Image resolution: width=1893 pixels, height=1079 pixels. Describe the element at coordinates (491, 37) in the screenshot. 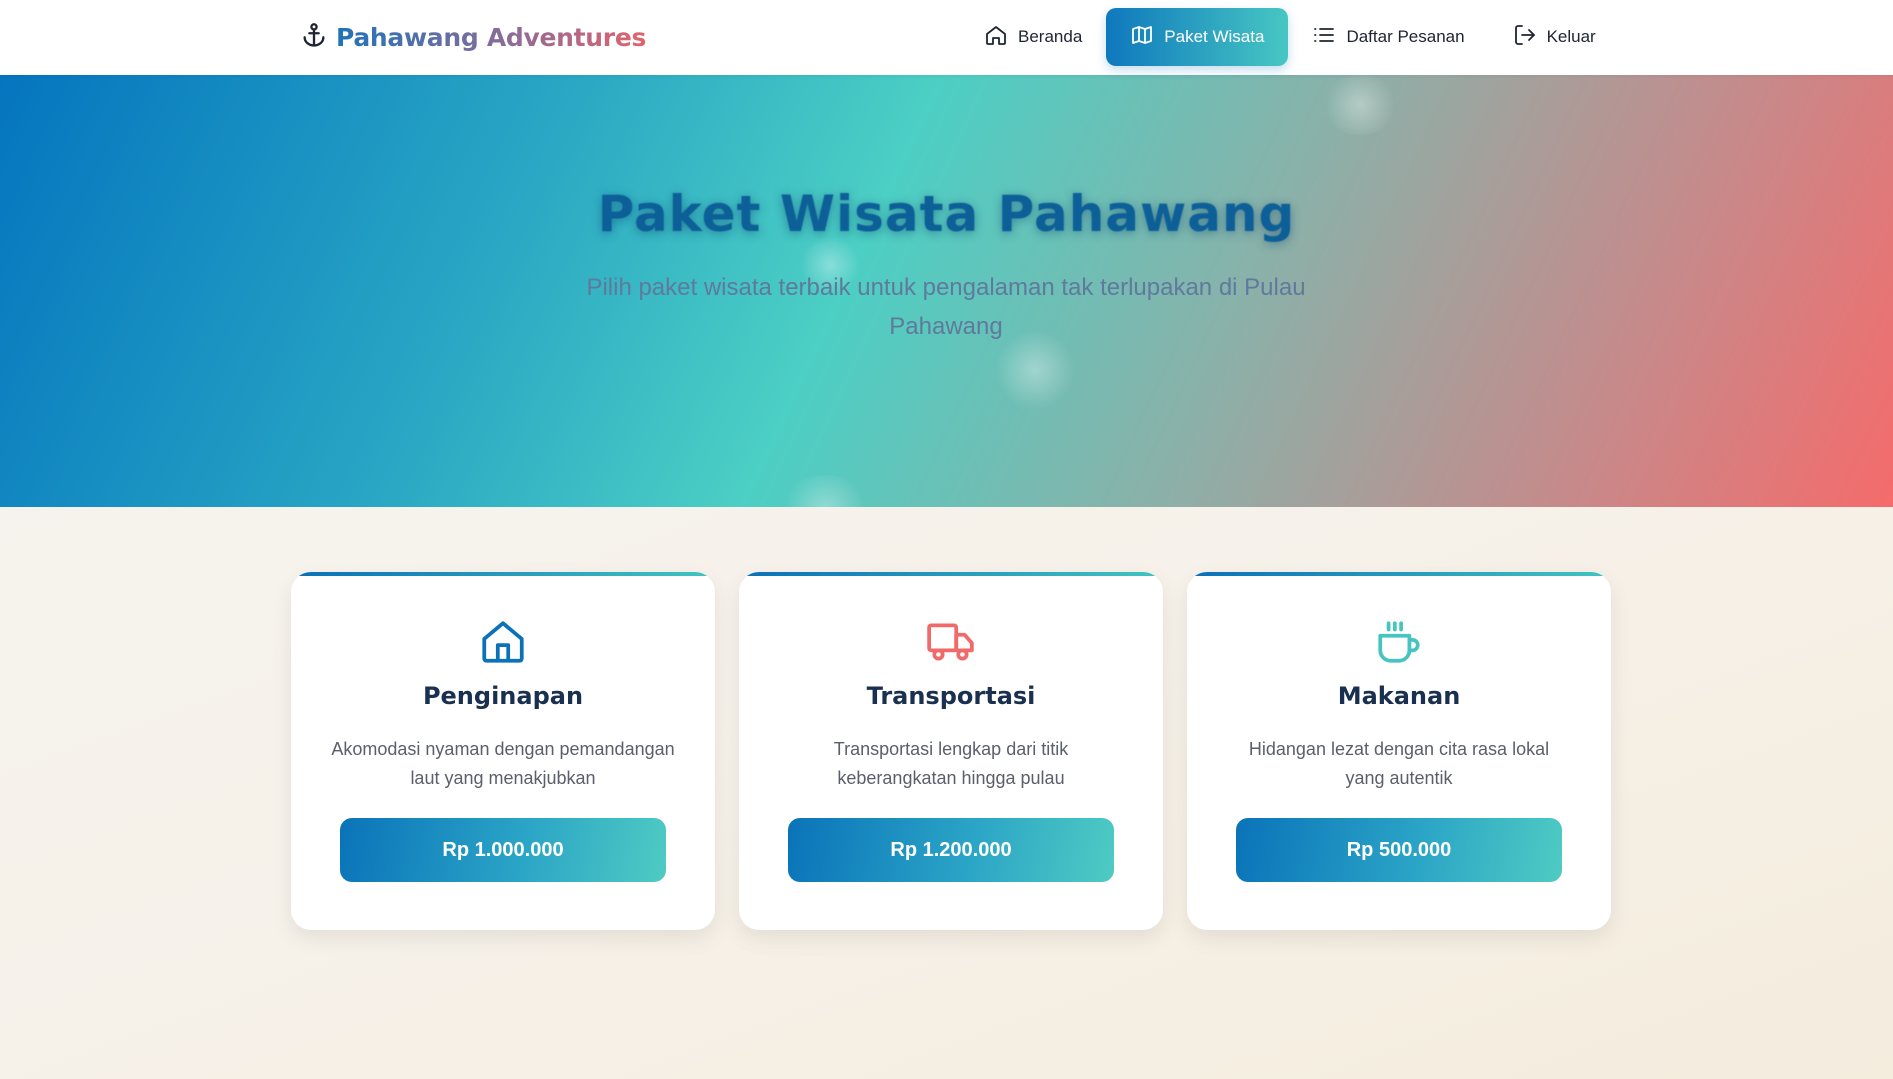

I see `brand-name: Pahawang Adventures` at that location.